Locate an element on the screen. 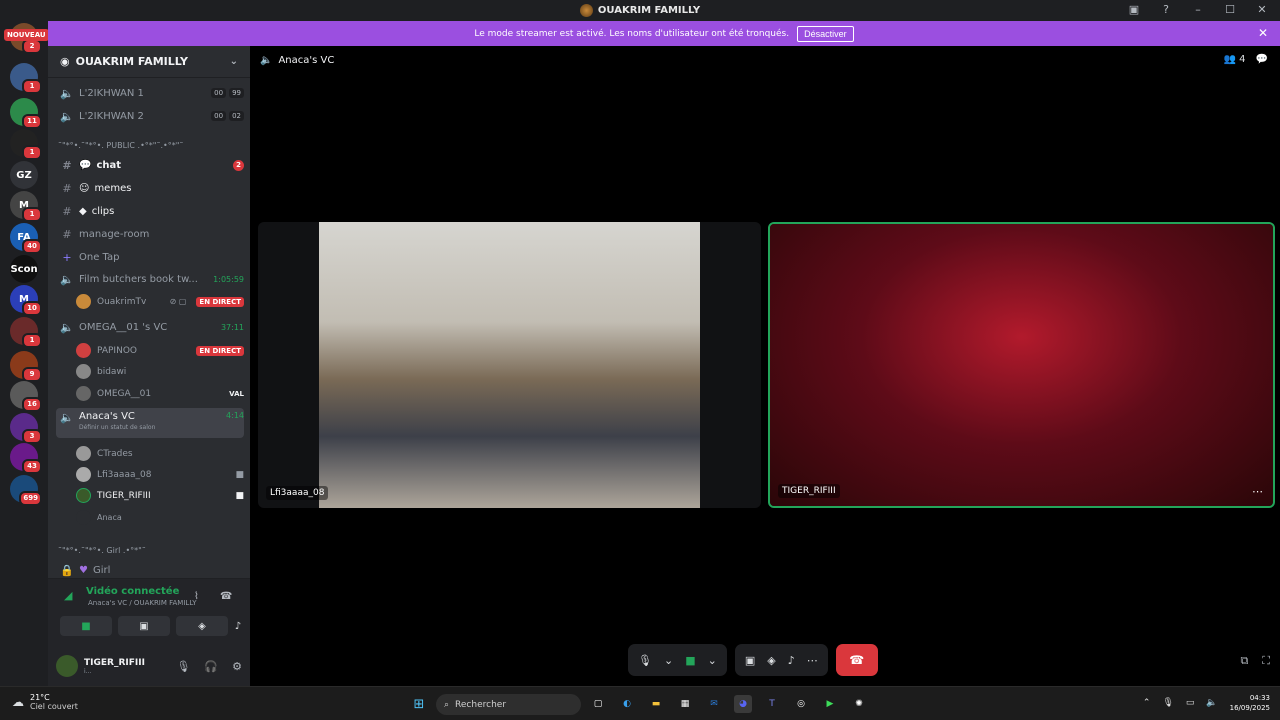  media-player-icon: ▶ is located at coordinates (830, 704).